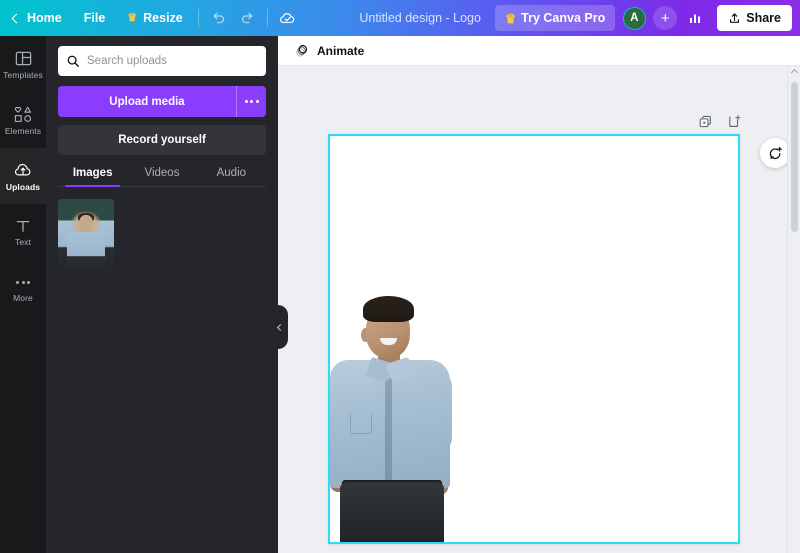 This screenshot has height=553, width=800. I want to click on photo-shirt-placket, so click(388, 430).